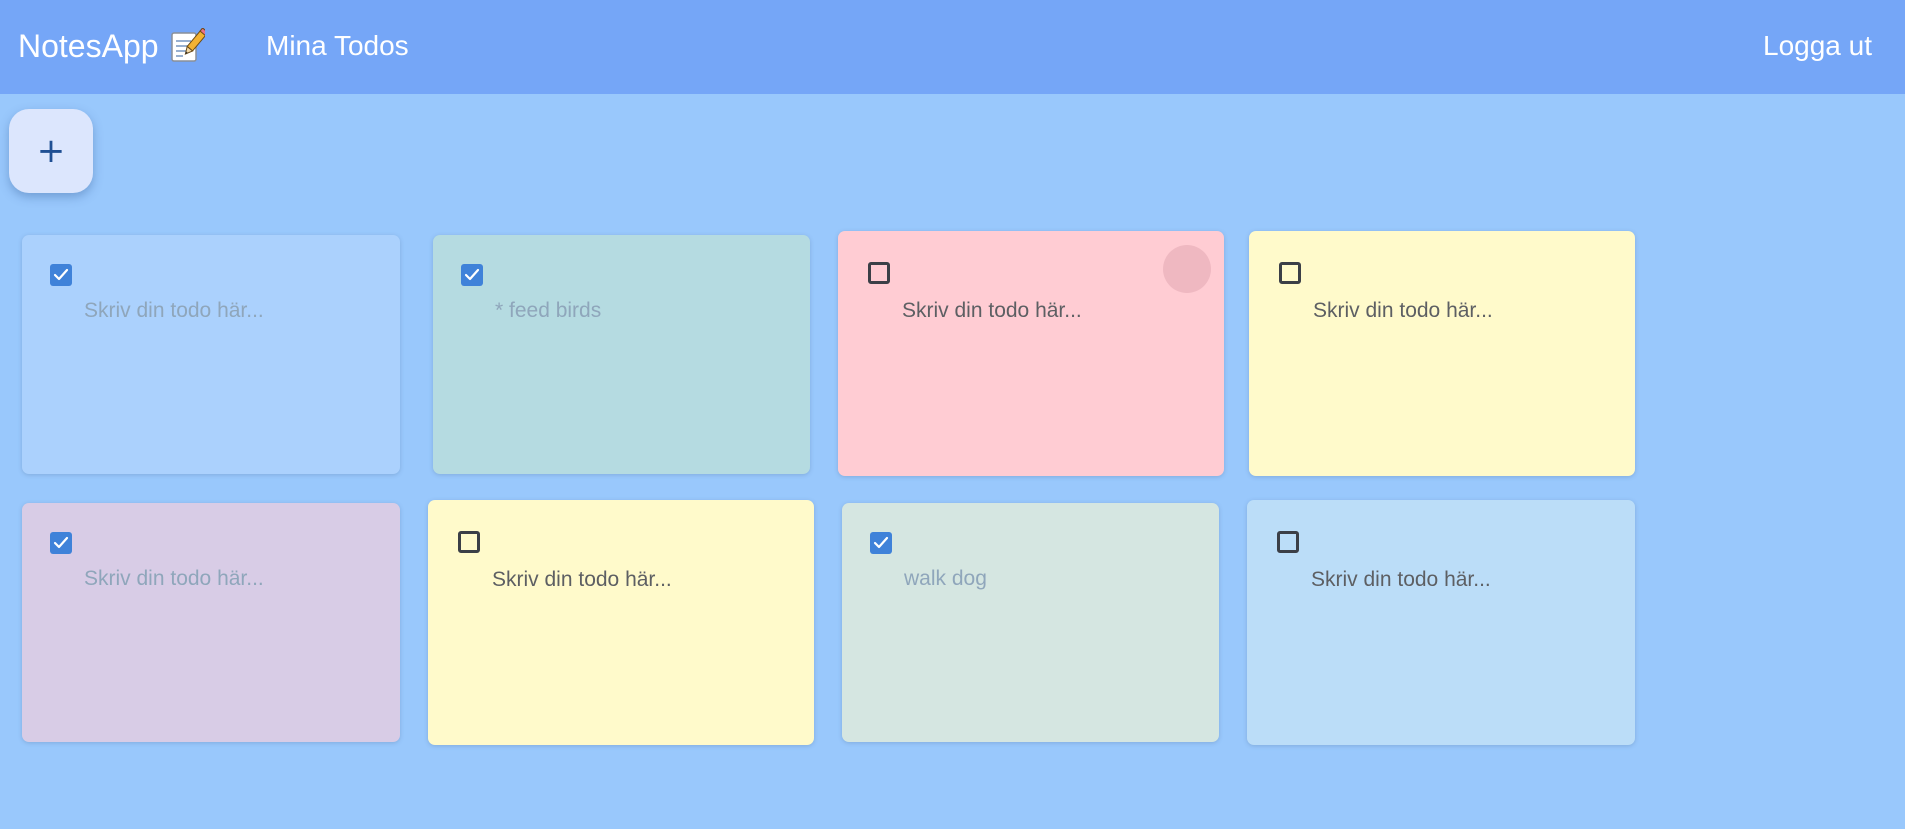 The image size is (1905, 829). What do you see at coordinates (187, 45) in the screenshot?
I see `memo-emoji-icon` at bounding box center [187, 45].